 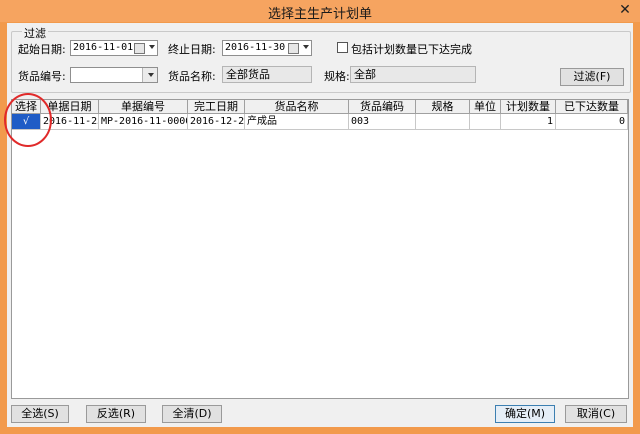 I want to click on spec-label: 规格:, so click(x=337, y=76).